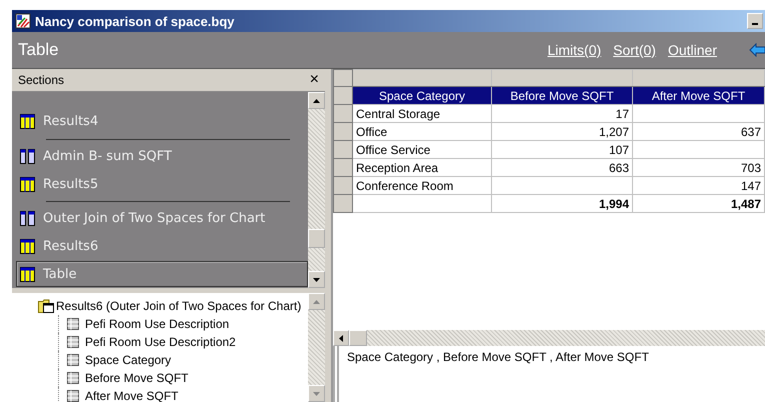 This screenshot has height=402, width=765. I want to click on app-icon, so click(23, 21).